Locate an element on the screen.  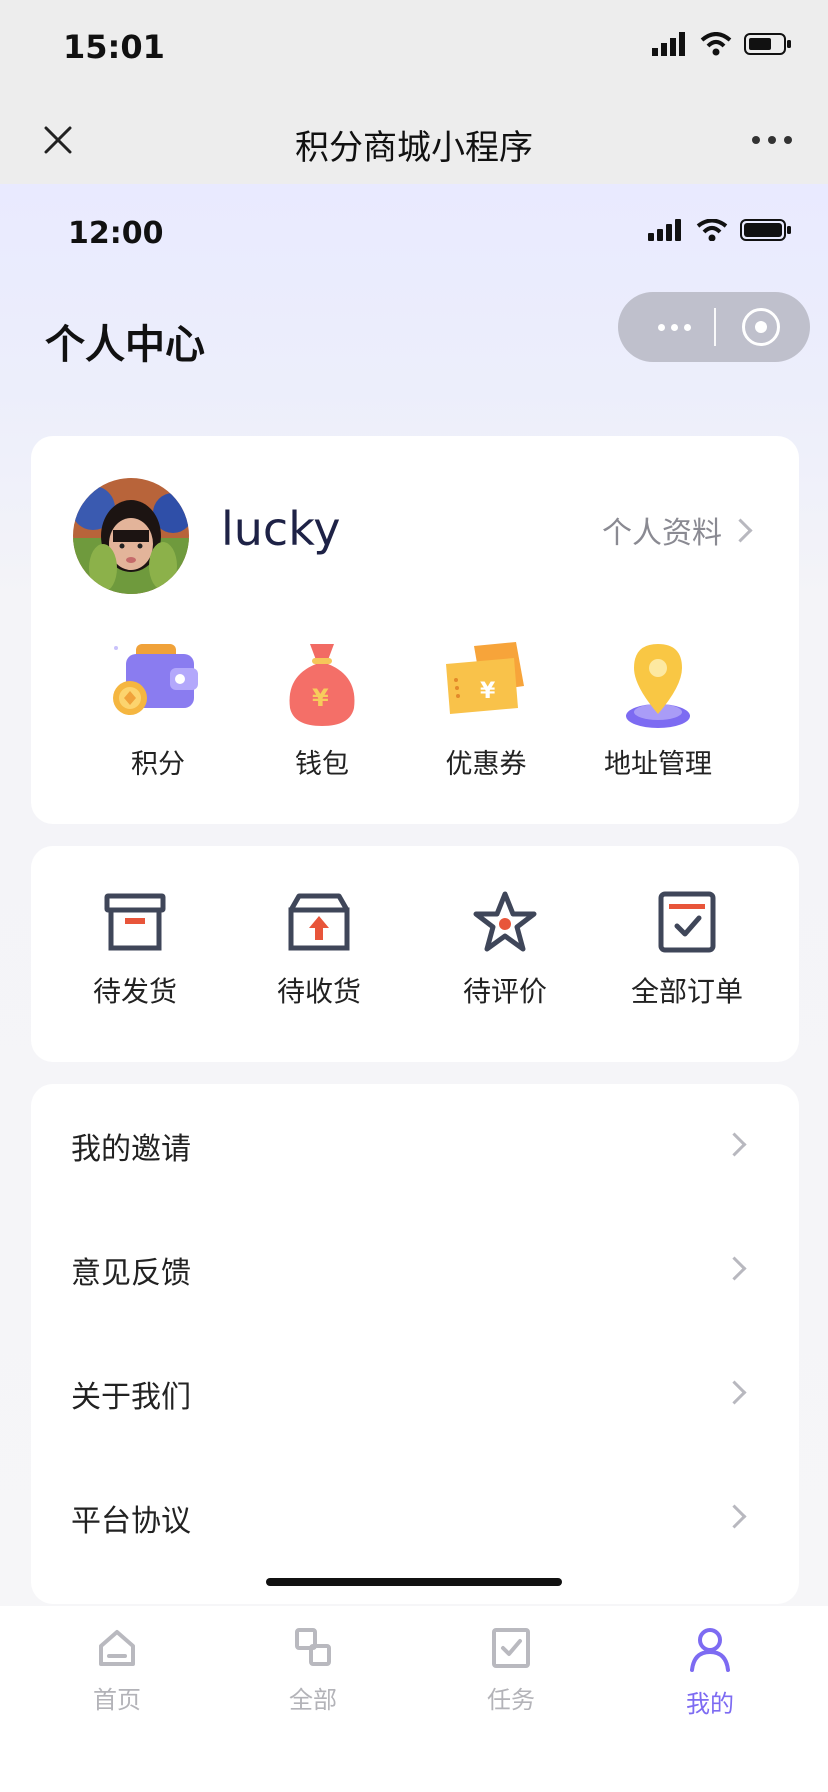
order-label: 全部订单 is located at coordinates (686, 991).